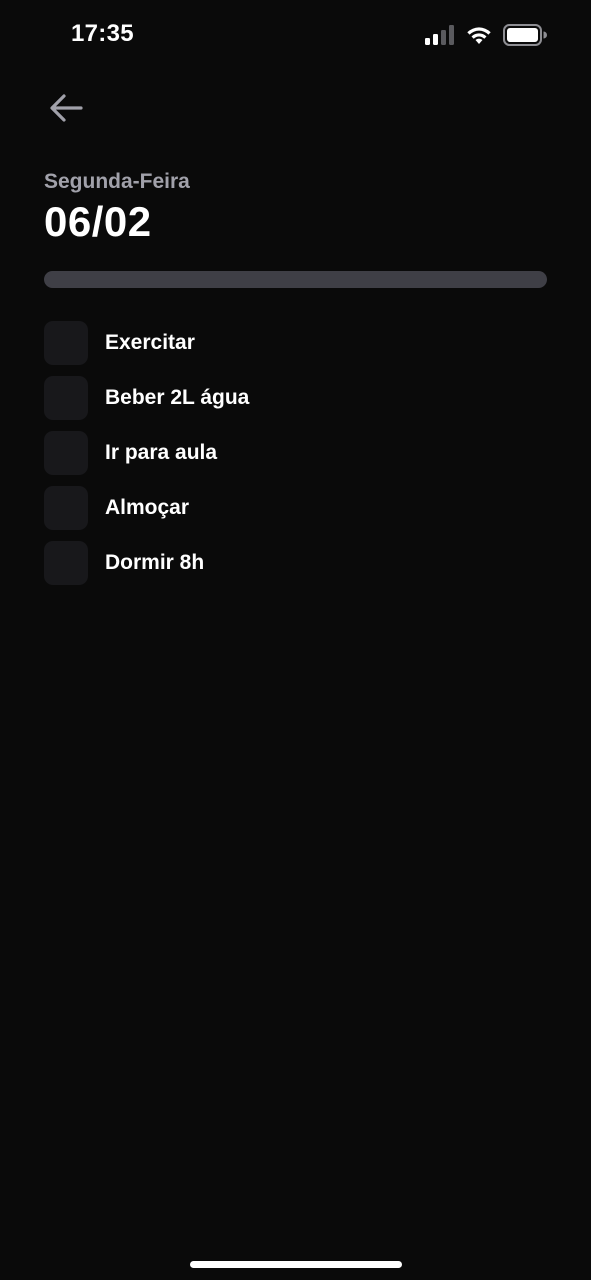 This screenshot has width=591, height=1280. I want to click on wifi-icon, so click(479, 37).